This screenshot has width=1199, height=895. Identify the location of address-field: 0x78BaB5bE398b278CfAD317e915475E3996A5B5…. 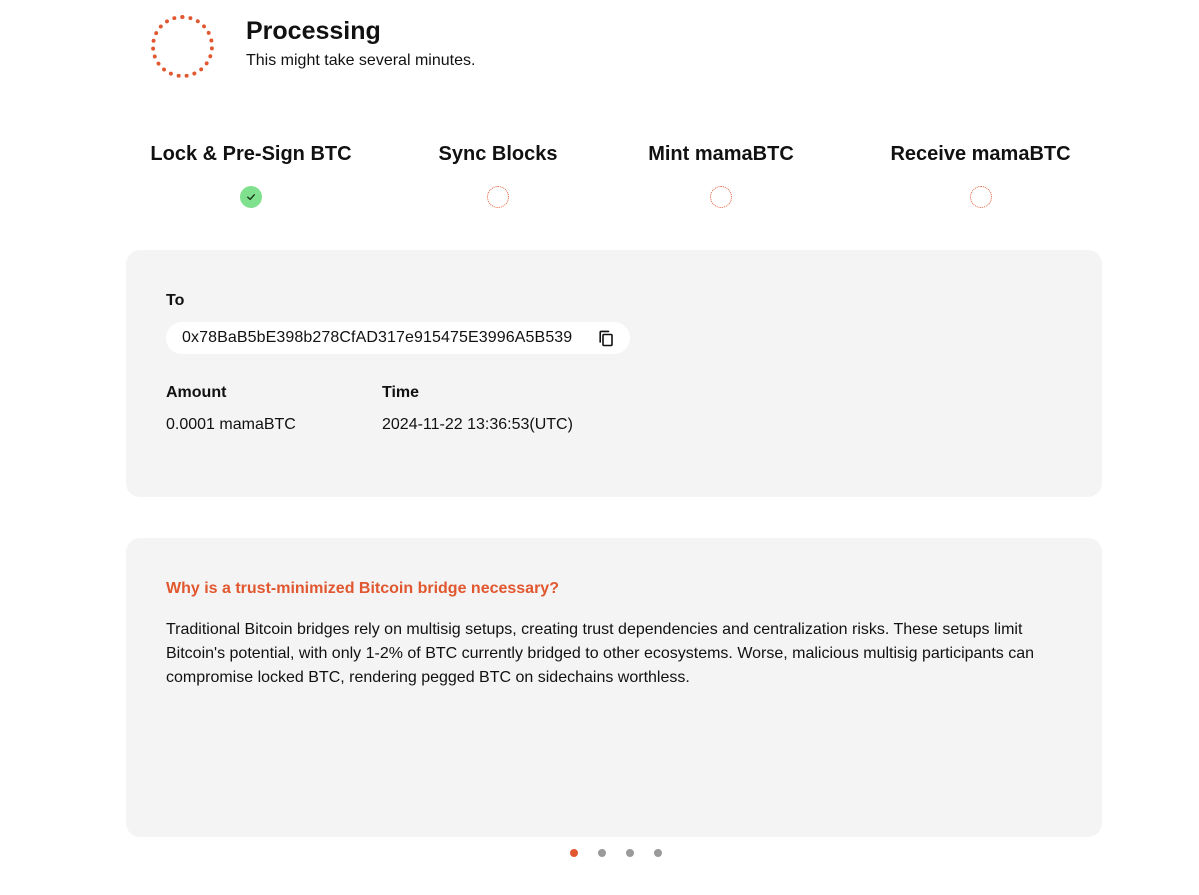
(398, 338).